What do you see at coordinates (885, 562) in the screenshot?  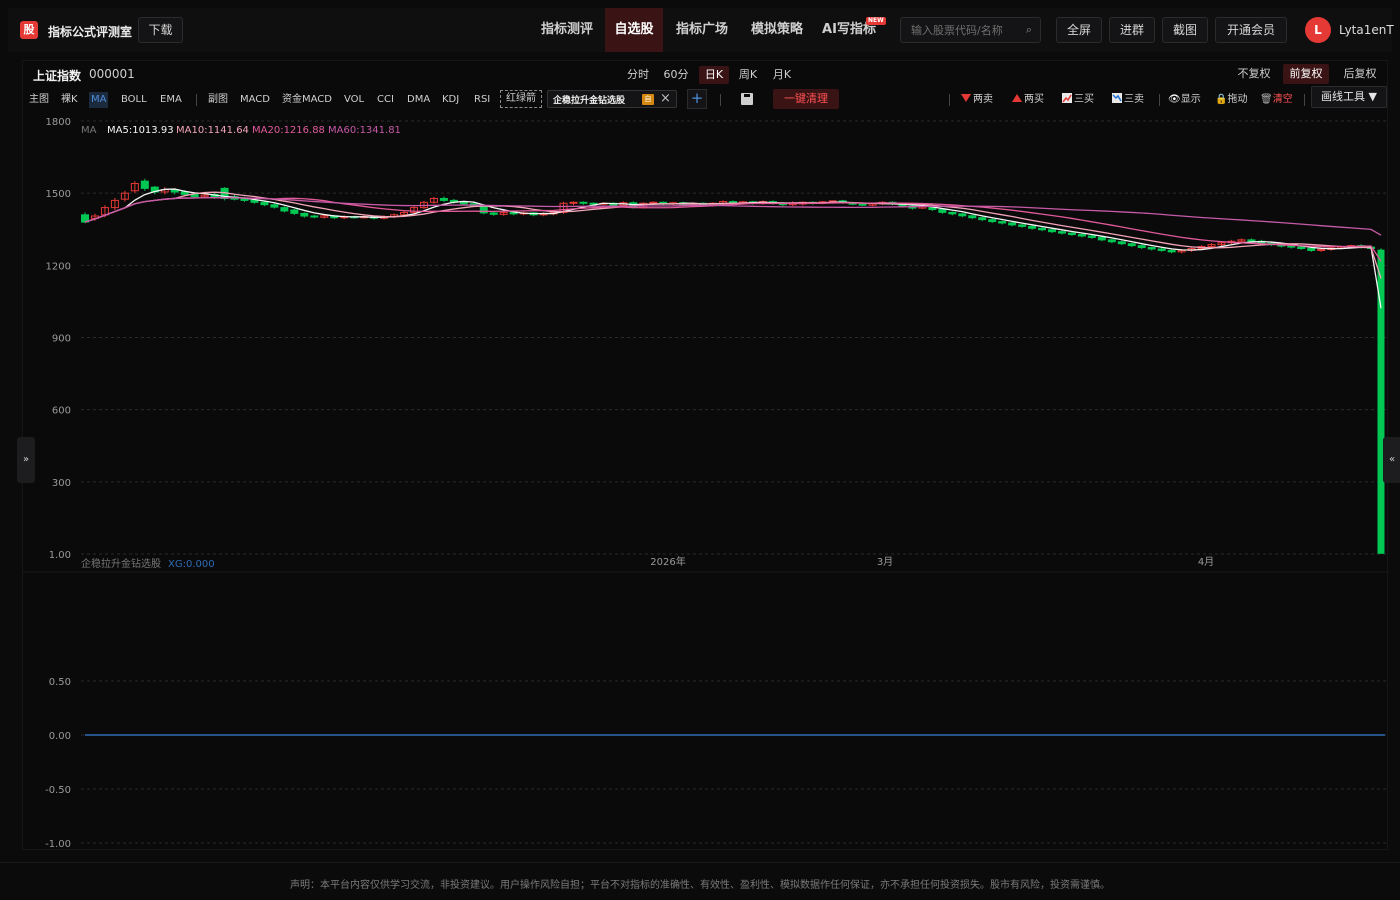 I see `x-tick-label: 3月` at bounding box center [885, 562].